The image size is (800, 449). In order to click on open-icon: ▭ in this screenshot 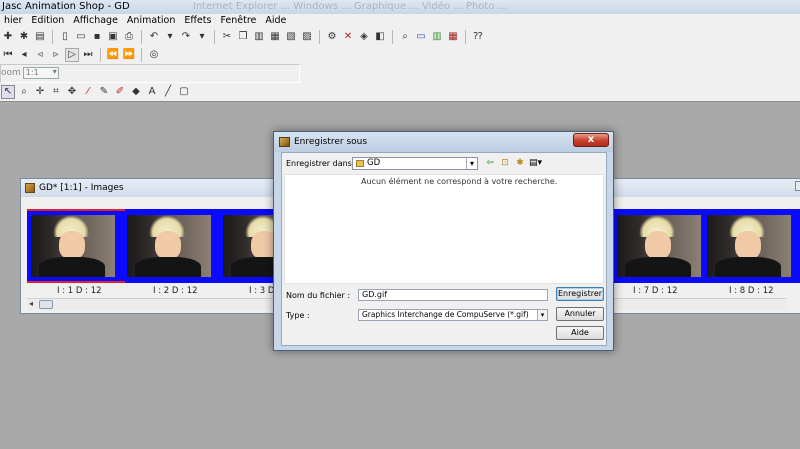, I will do `click(81, 37)`.